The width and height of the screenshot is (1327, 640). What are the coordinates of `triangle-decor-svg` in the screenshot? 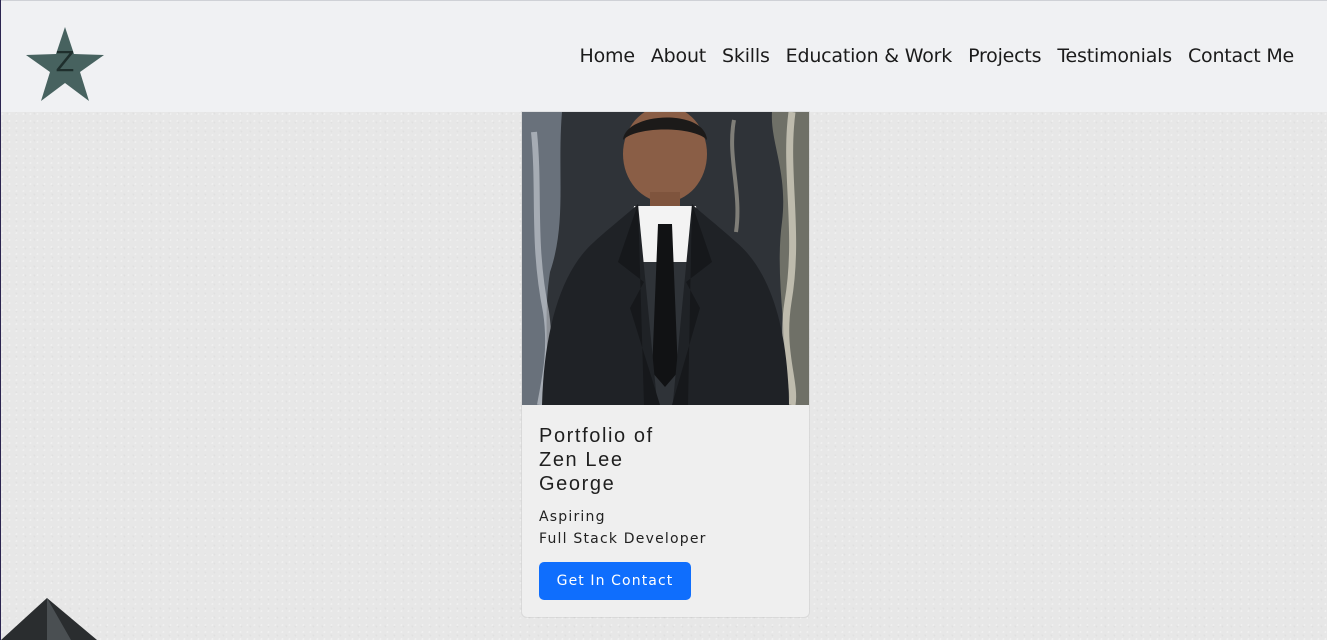 It's located at (49, 619).